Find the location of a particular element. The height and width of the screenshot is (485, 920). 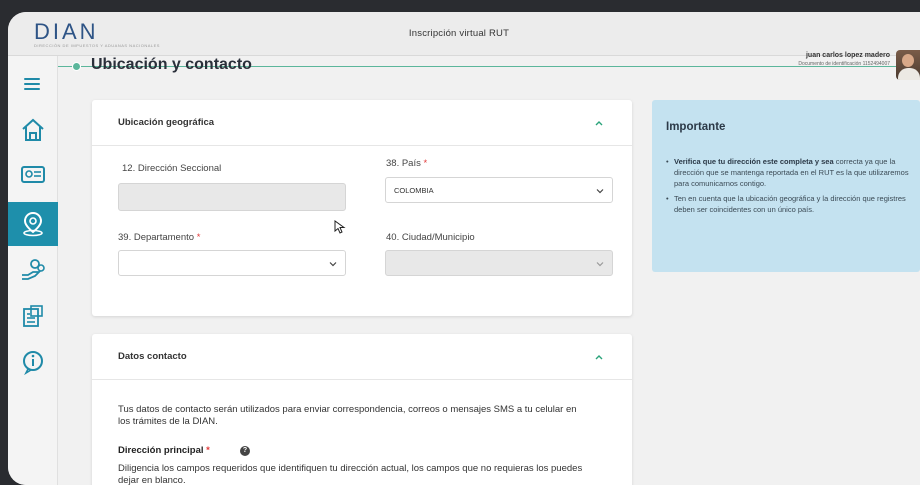

geo-location-header: Ubicación geográfica is located at coordinates (362, 123).